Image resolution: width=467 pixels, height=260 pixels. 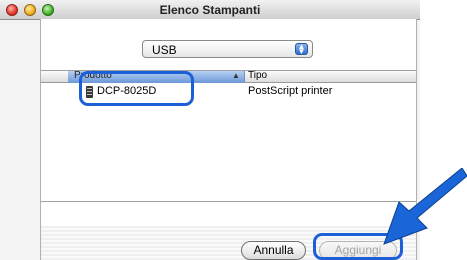 What do you see at coordinates (227, 49) in the screenshot?
I see `connection-popup: USB ▲ ▼` at bounding box center [227, 49].